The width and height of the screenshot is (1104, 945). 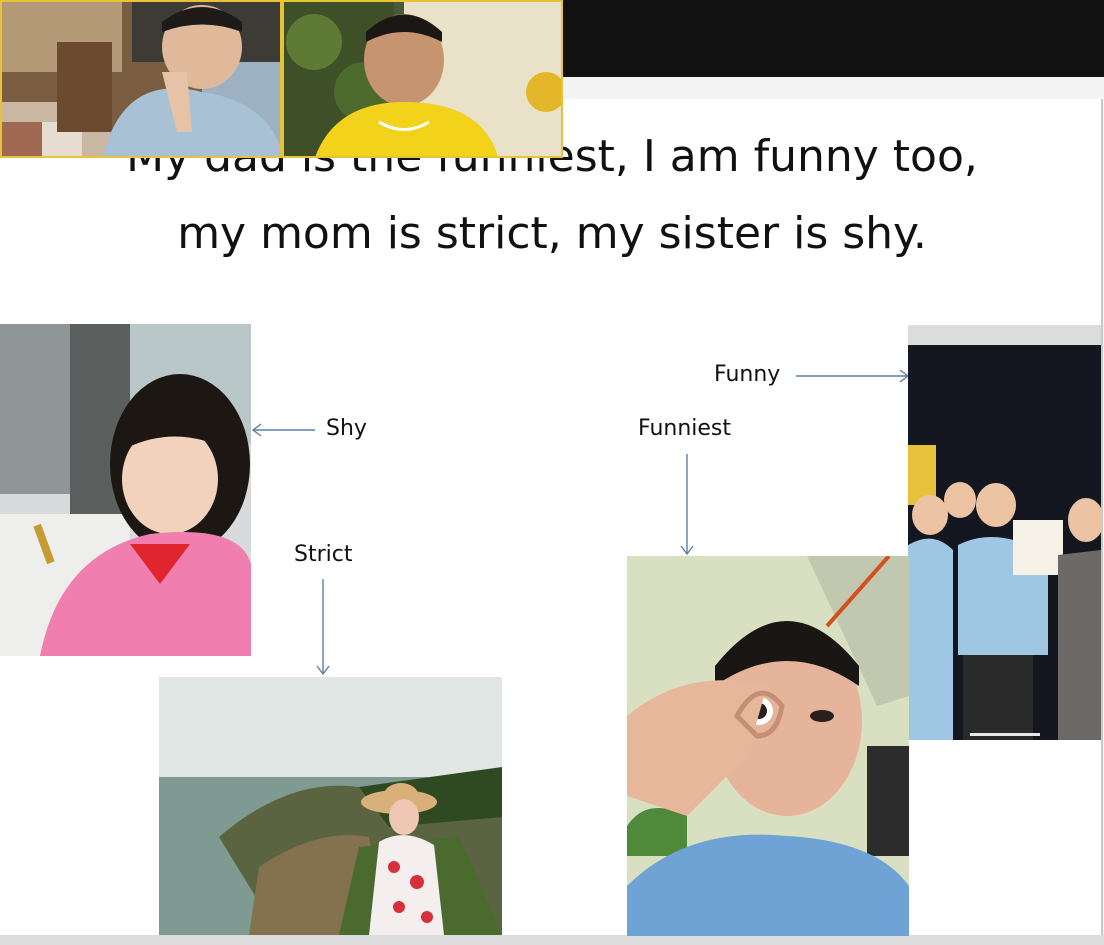 I want to click on arrow-shy, so click(x=283, y=430).